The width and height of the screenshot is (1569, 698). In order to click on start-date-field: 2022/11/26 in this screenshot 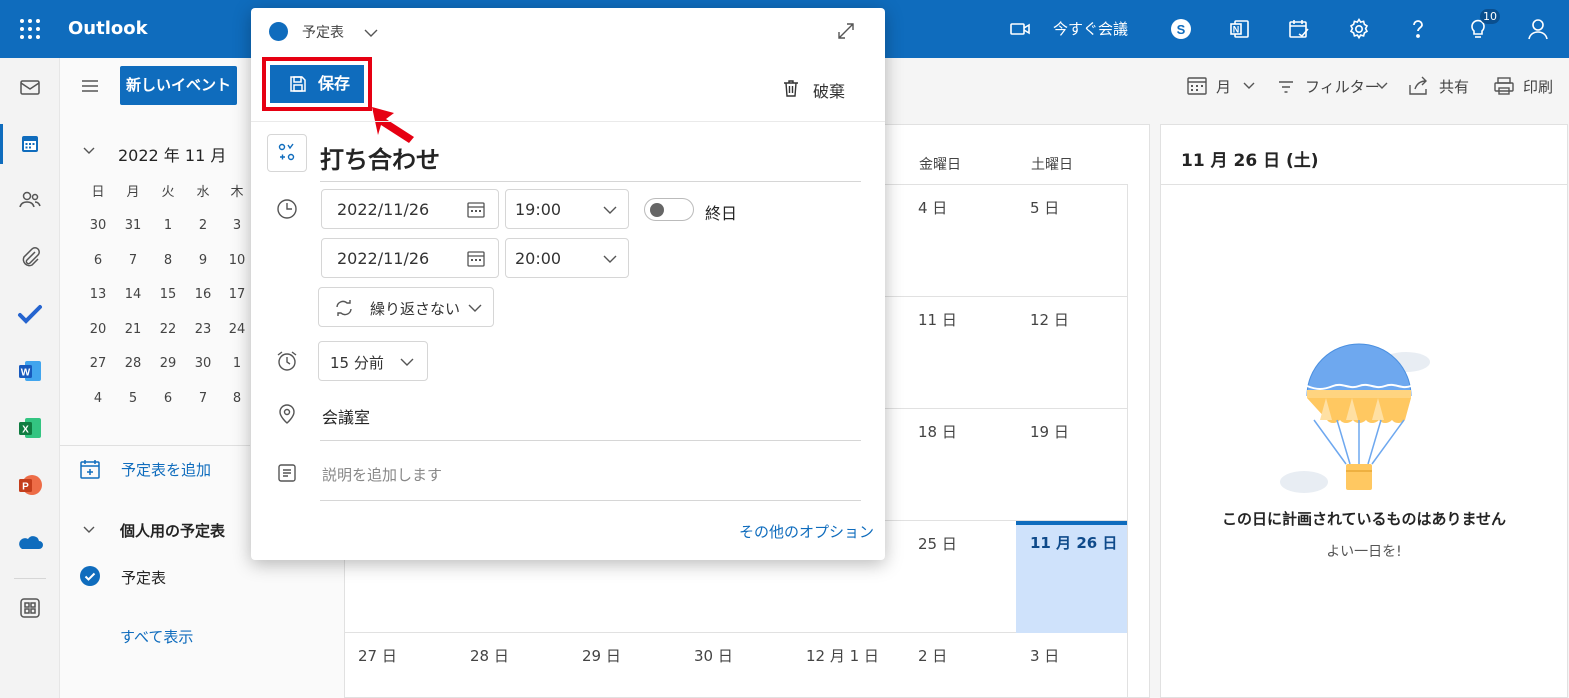, I will do `click(410, 209)`.